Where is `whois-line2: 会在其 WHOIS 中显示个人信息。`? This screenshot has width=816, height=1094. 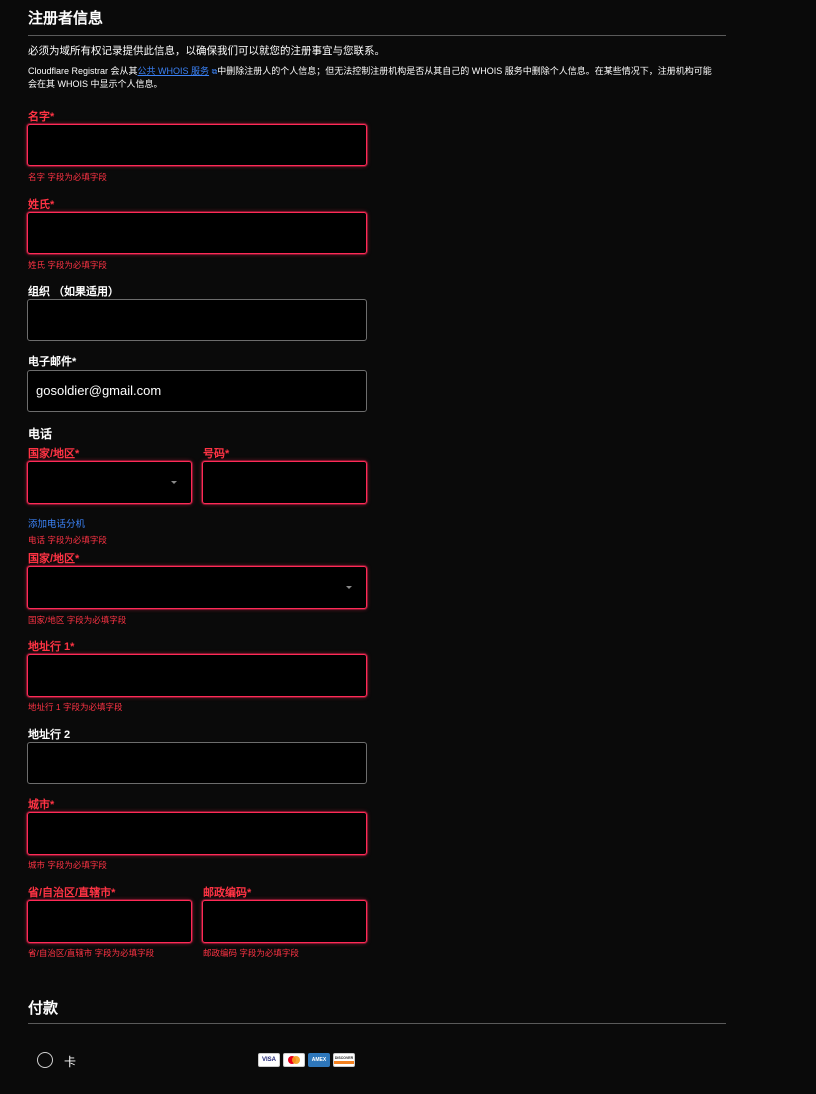 whois-line2: 会在其 WHOIS 中显示个人信息。 is located at coordinates (95, 84).